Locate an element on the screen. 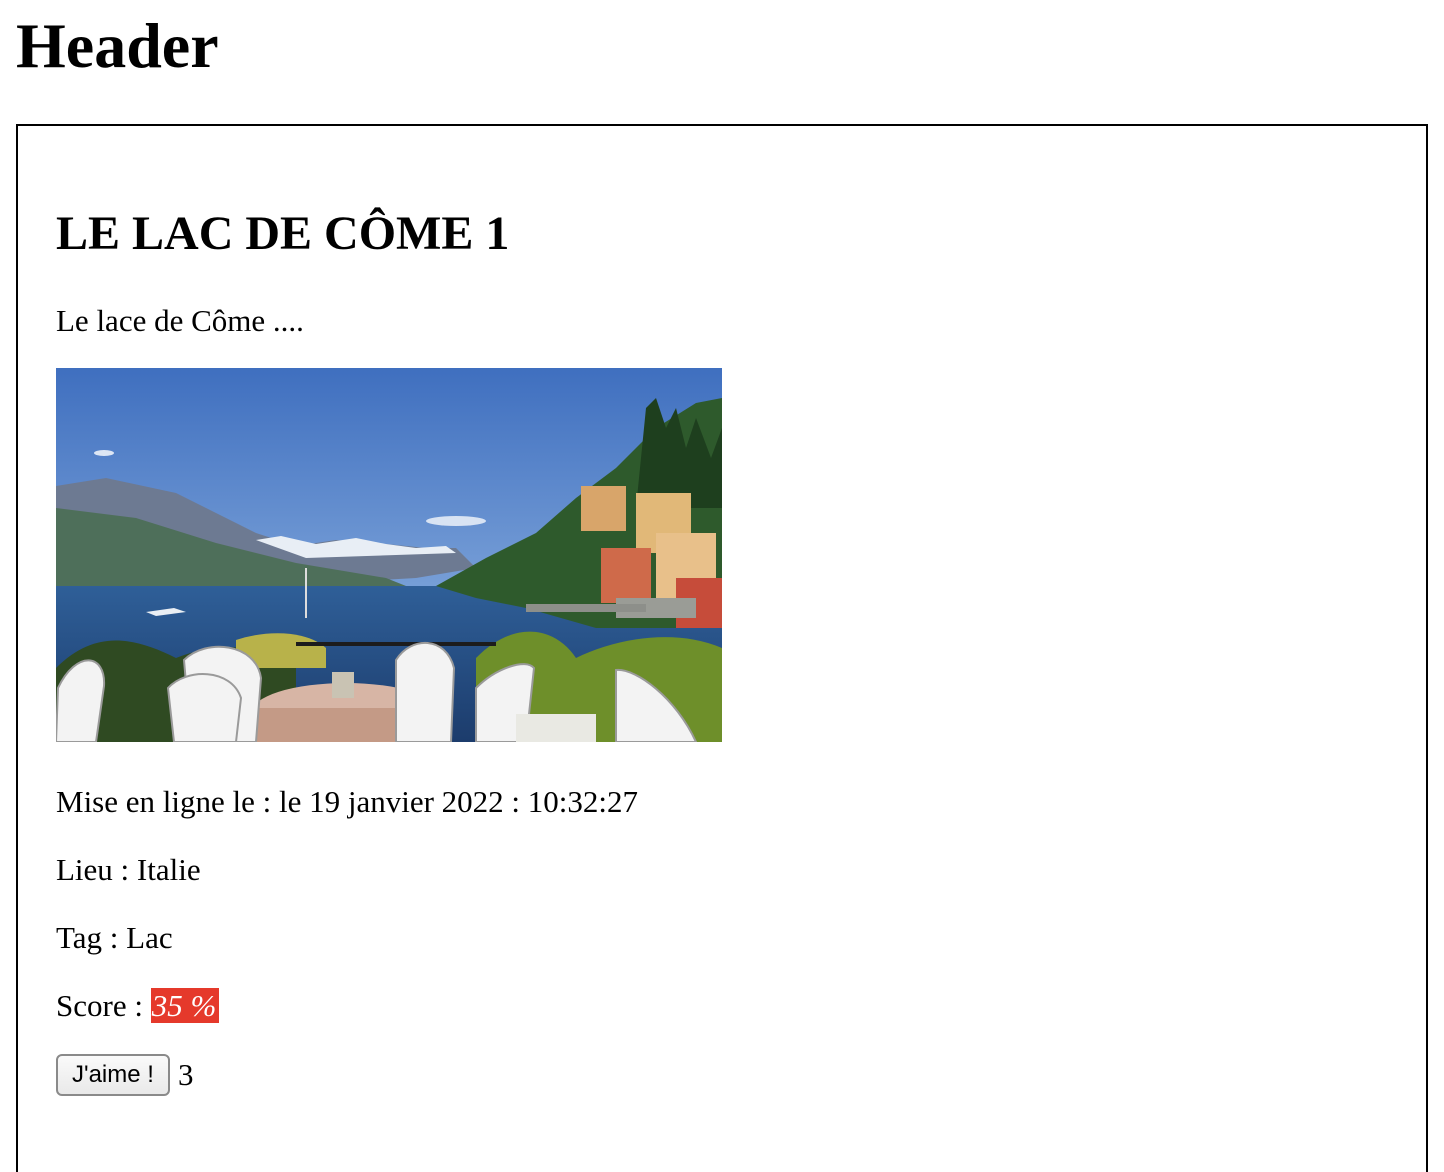  post-place: Lieu : Italie is located at coordinates (128, 869).